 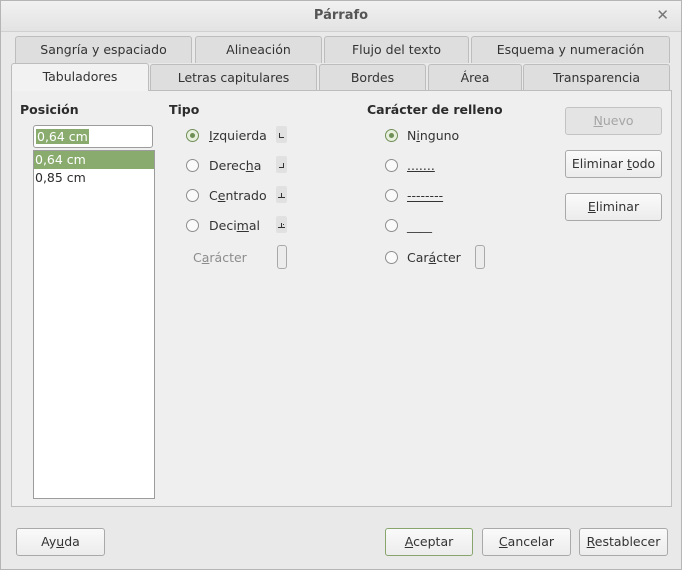 What do you see at coordinates (613, 121) in the screenshot?
I see `new-button: Nuevo` at bounding box center [613, 121].